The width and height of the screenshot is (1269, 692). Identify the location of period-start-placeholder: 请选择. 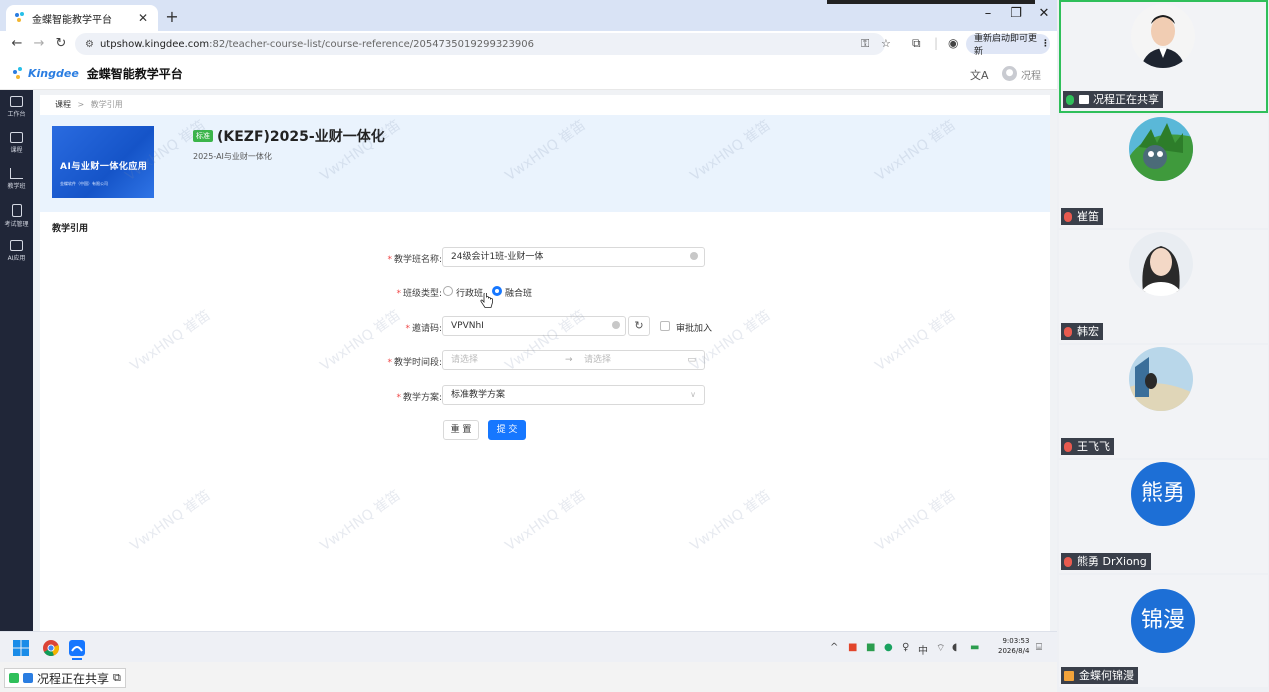
(464, 360).